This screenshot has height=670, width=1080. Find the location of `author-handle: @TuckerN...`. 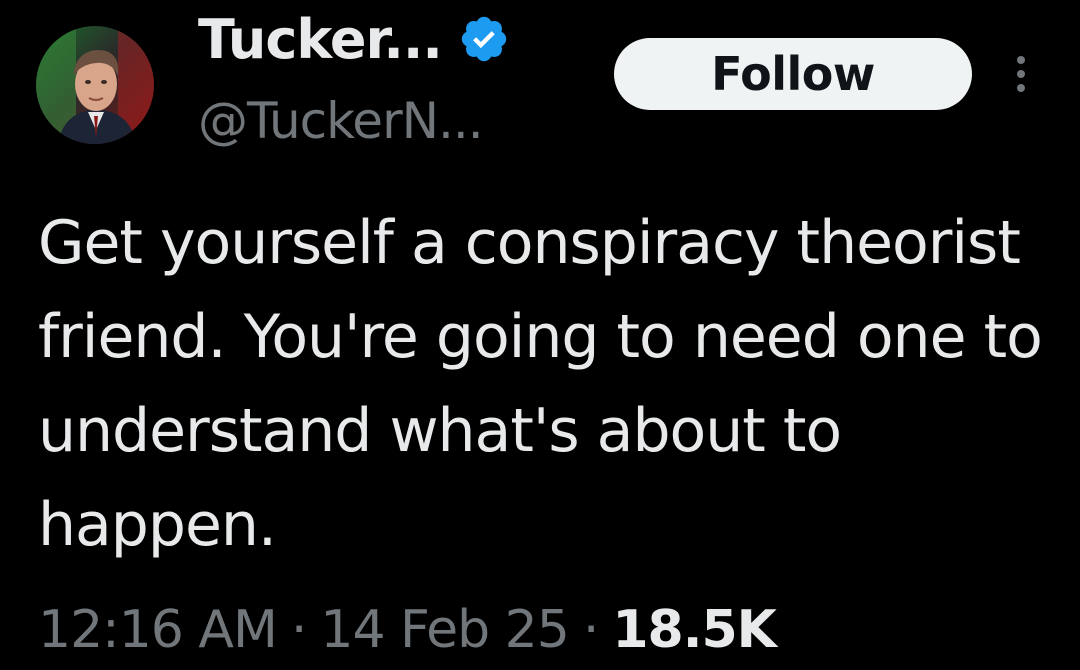

author-handle: @TuckerN... is located at coordinates (341, 121).